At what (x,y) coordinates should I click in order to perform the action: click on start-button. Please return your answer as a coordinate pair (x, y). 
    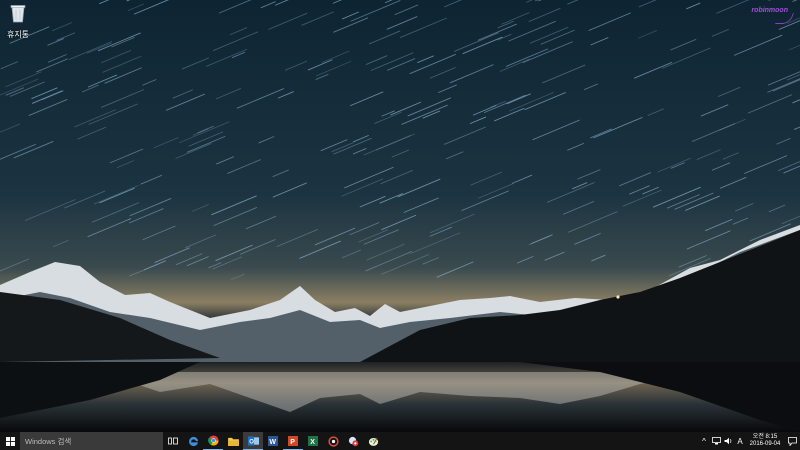
    Looking at the image, I should click on (10, 441).